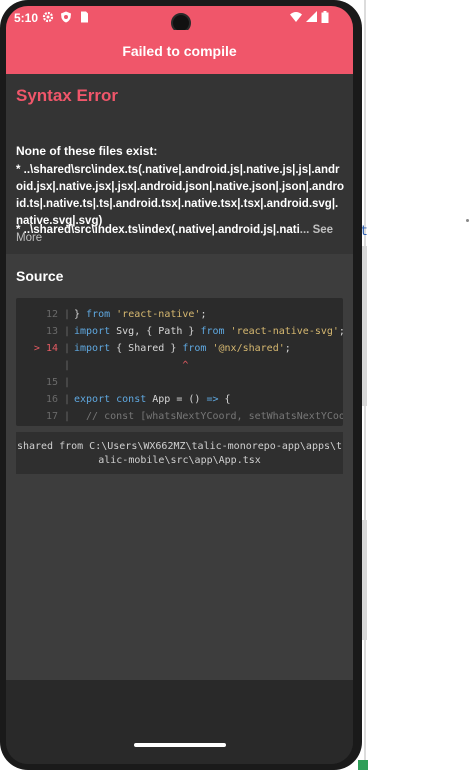 Image resolution: width=474 pixels, height=770 pixels. What do you see at coordinates (51, 314) in the screenshot?
I see `line-number: 12` at bounding box center [51, 314].